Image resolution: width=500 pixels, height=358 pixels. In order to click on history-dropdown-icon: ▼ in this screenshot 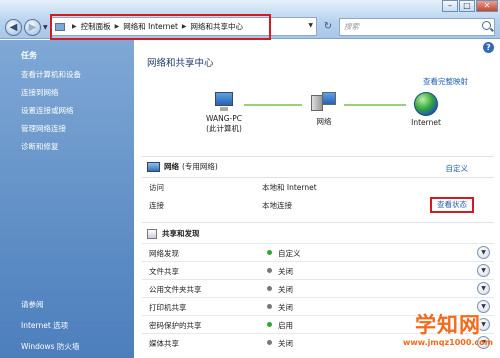, I will do `click(45, 27)`.